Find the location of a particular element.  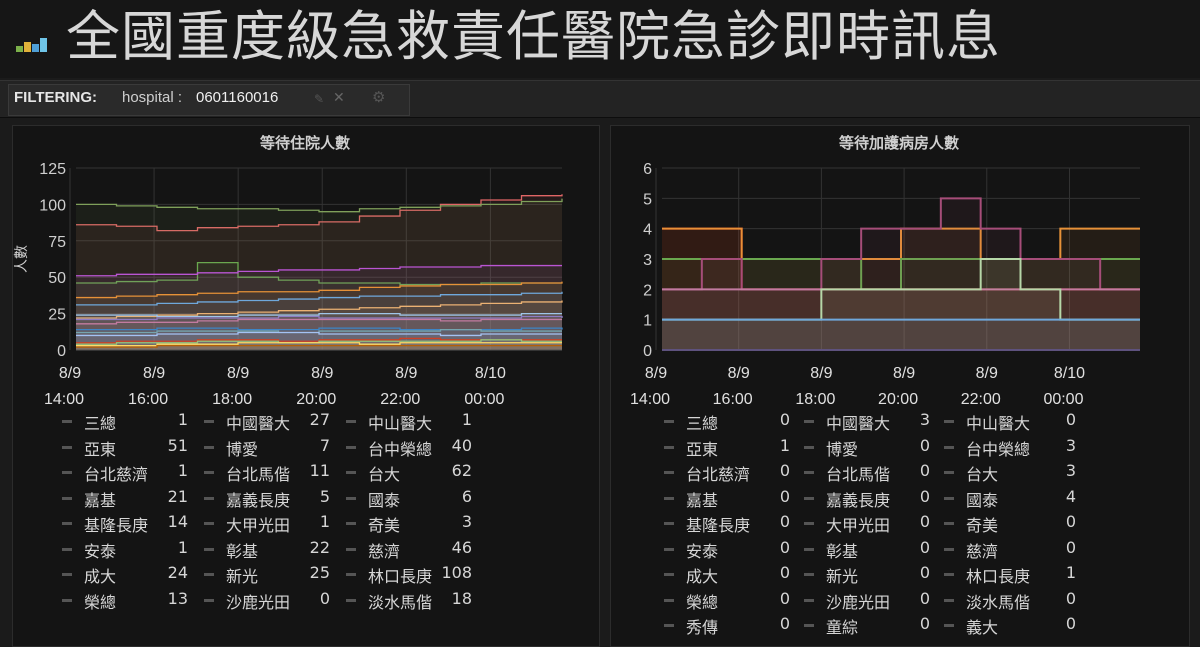

legend-item: 淡水馬偕 0 is located at coordinates (1014, 600).